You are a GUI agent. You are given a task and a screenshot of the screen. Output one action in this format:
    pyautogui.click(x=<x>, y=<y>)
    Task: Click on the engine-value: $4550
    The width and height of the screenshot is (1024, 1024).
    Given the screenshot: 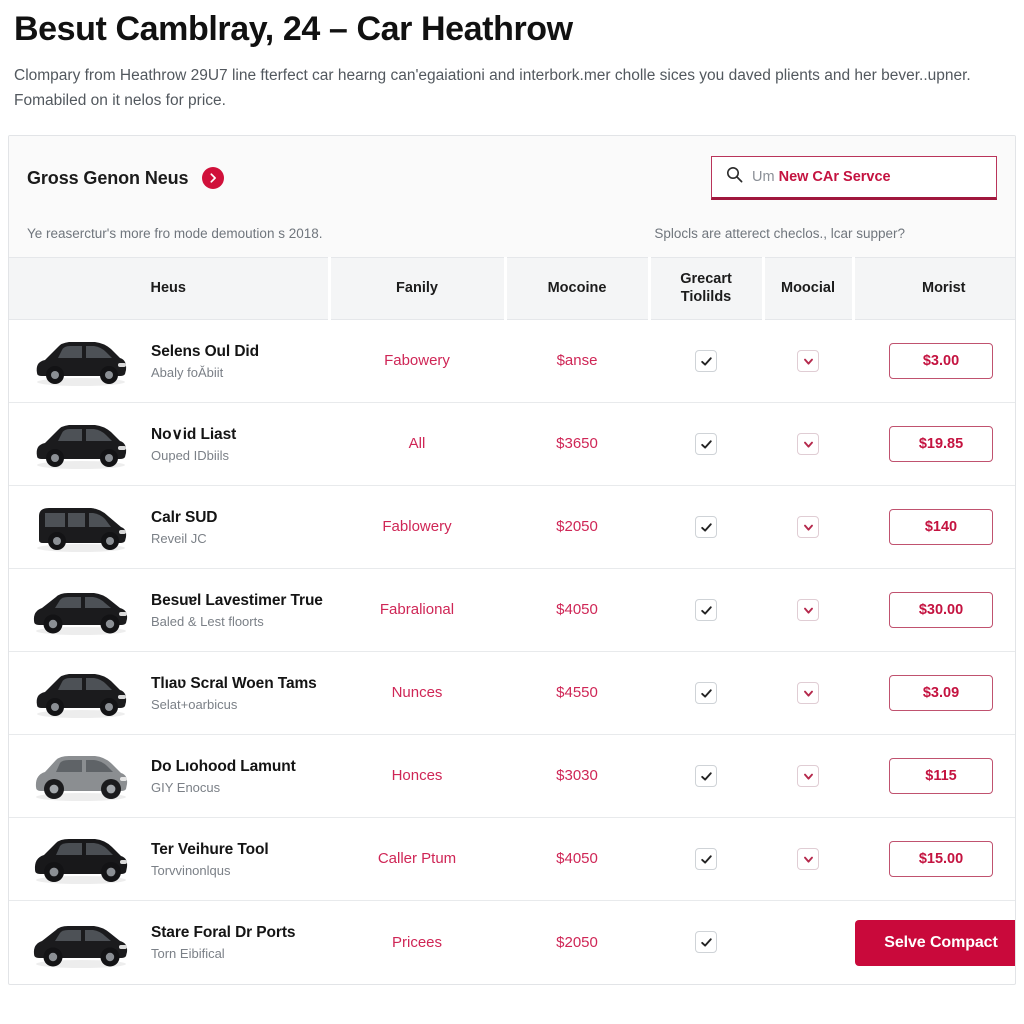 What is the action you would take?
    pyautogui.click(x=577, y=693)
    